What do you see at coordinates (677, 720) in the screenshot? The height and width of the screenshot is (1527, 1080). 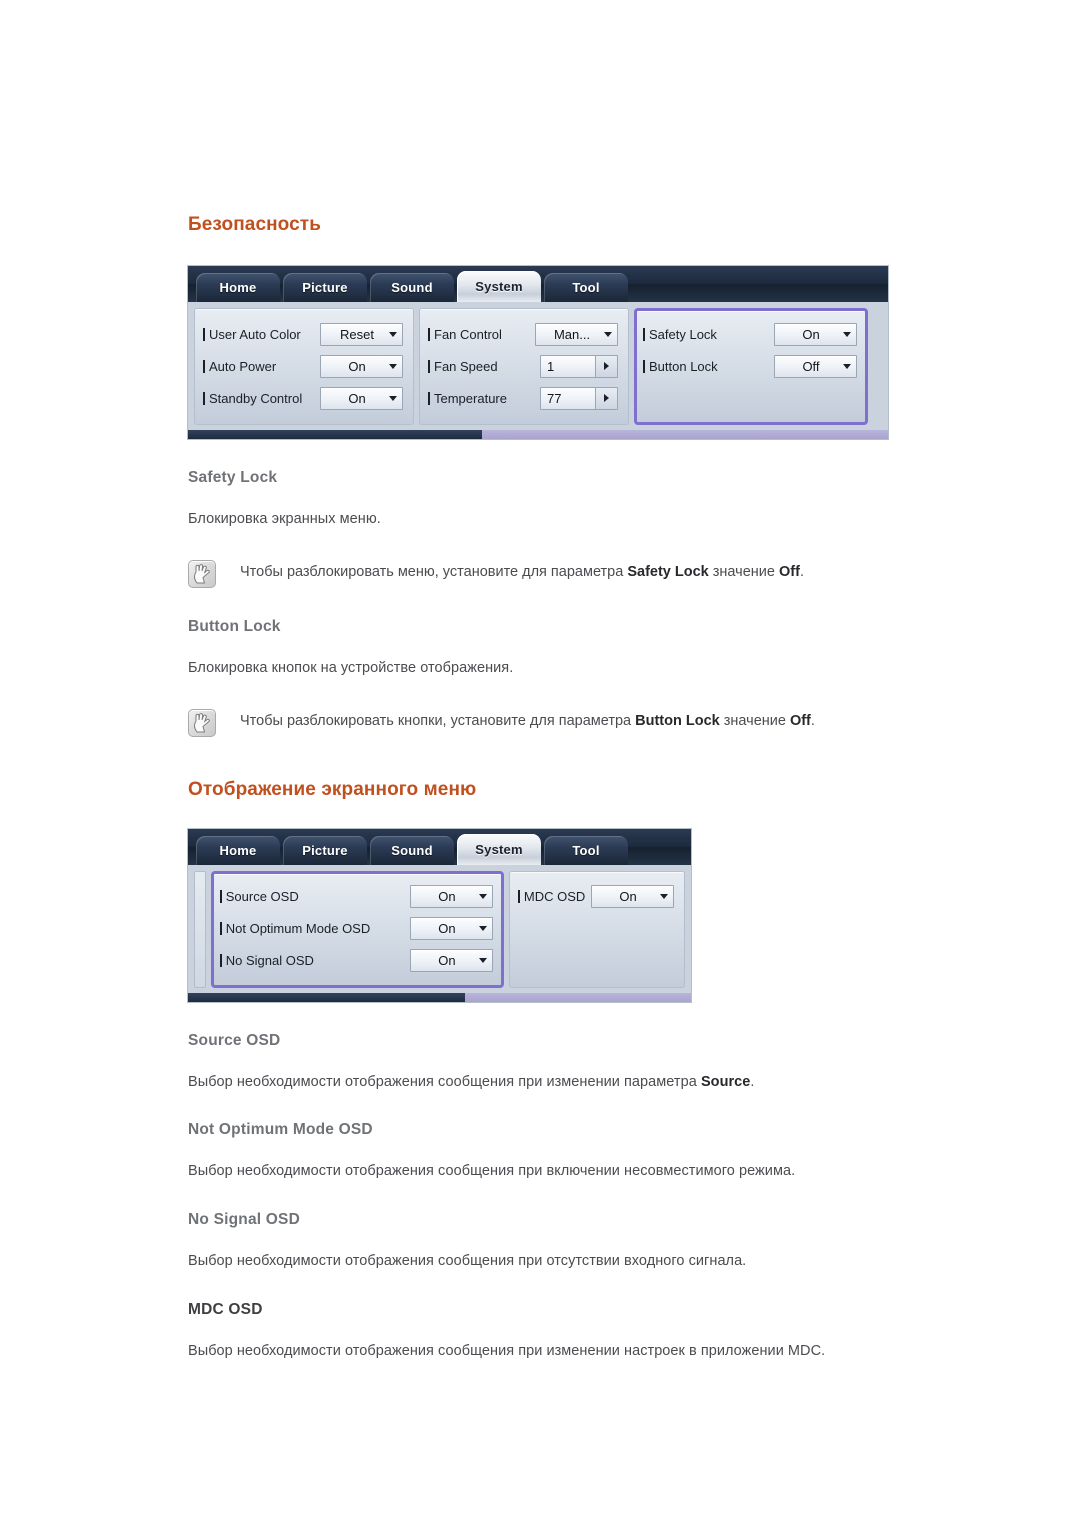 I see `emphasis-text: Button Lock` at bounding box center [677, 720].